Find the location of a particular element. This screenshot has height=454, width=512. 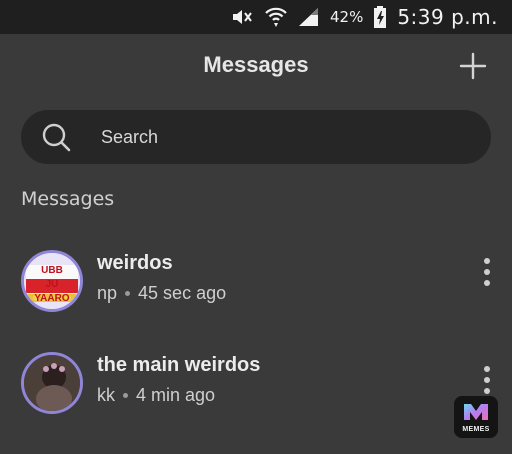

more-options-button is located at coordinates (487, 276).